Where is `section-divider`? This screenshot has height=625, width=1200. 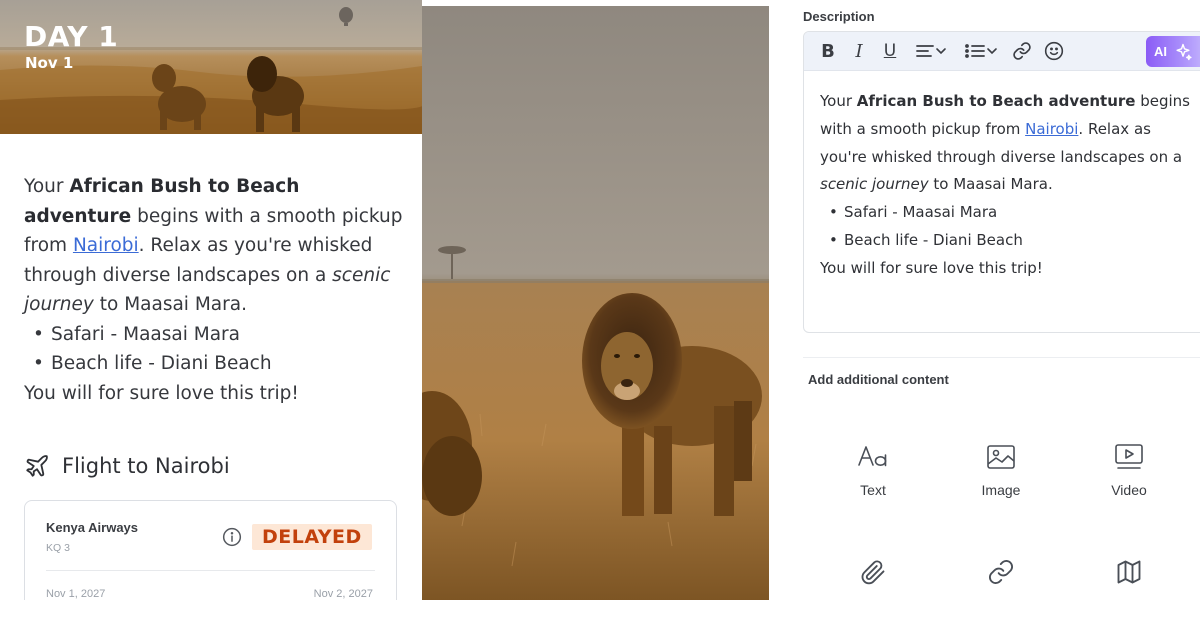
section-divider is located at coordinates (1001, 357).